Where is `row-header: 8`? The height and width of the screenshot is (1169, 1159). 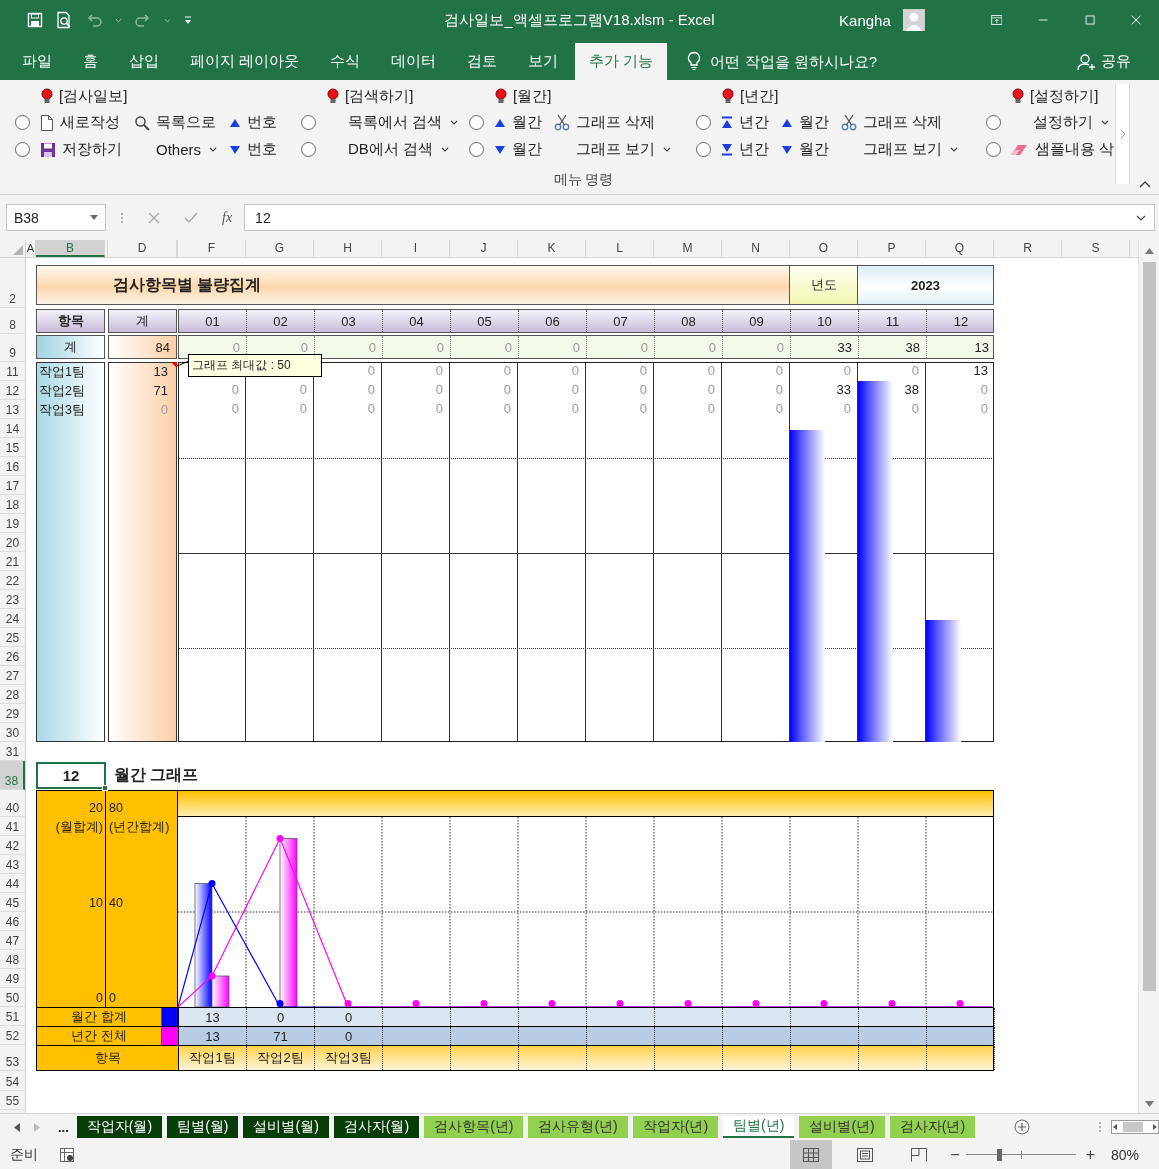 row-header: 8 is located at coordinates (12, 321).